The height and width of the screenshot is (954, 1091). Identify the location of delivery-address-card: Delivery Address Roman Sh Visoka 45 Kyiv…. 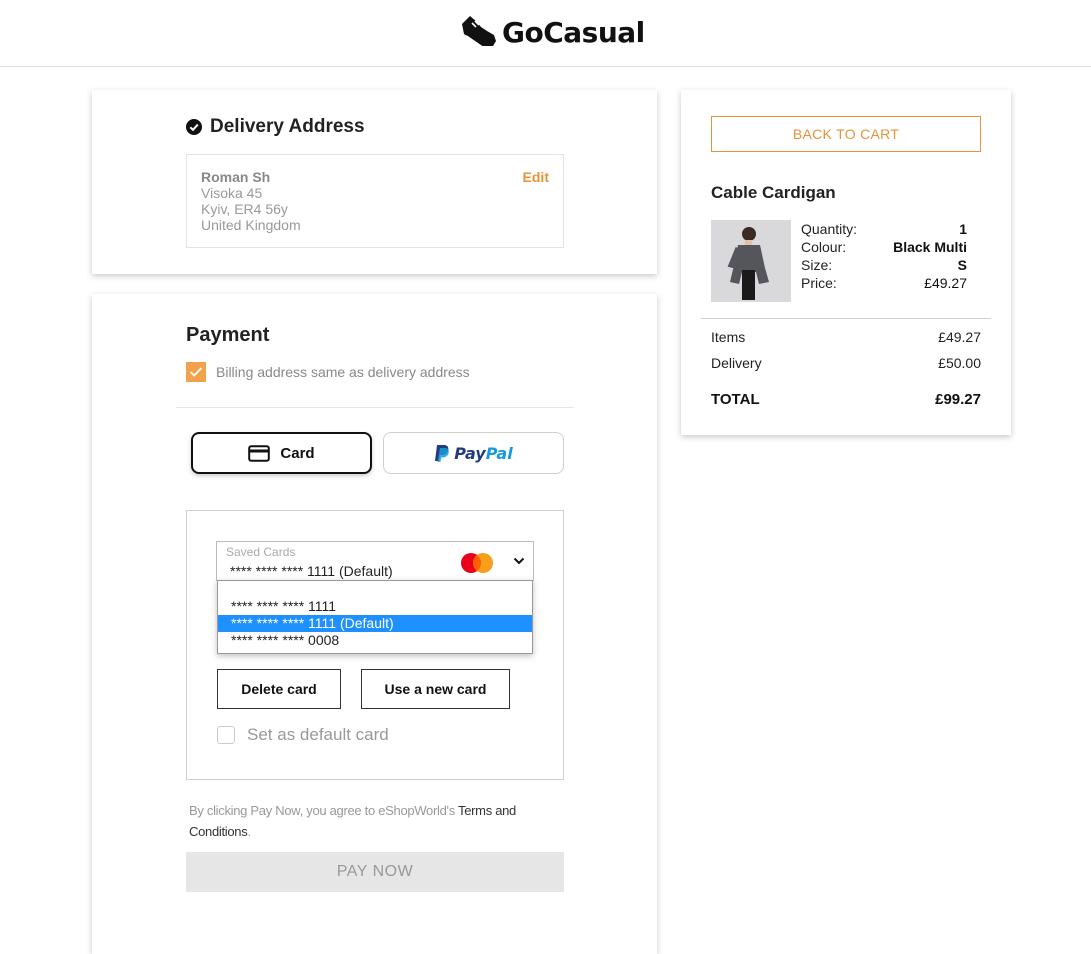
(374, 182).